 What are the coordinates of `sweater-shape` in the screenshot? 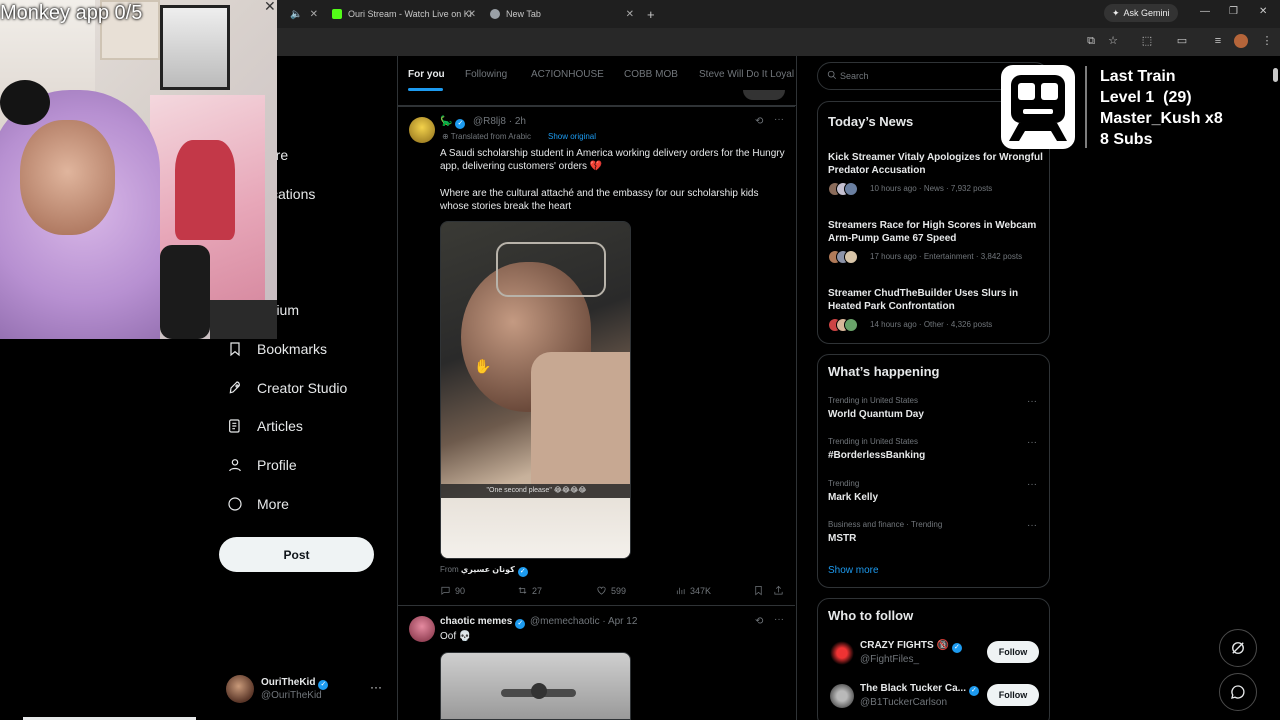 It's located at (580, 427).